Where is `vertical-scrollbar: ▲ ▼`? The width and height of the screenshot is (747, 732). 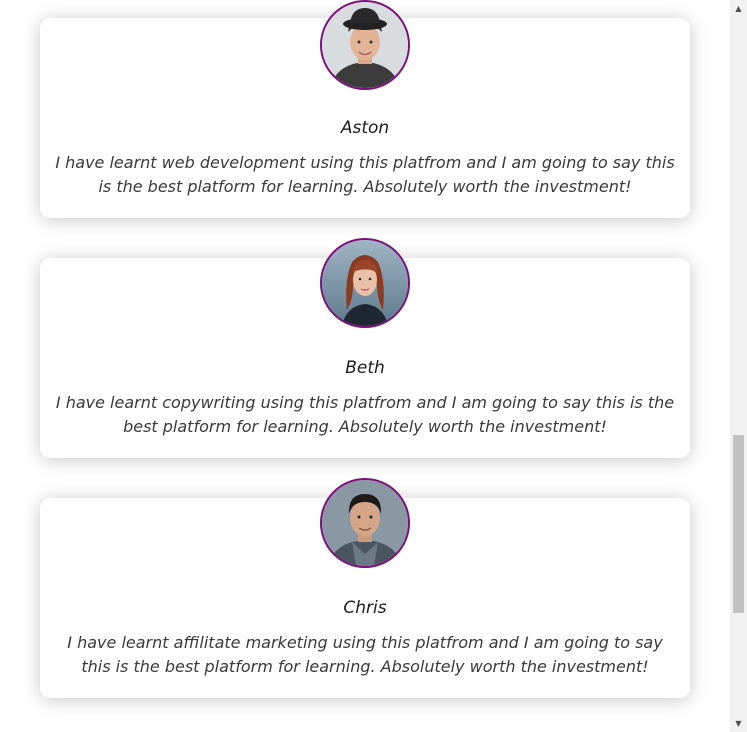 vertical-scrollbar: ▲ ▼ is located at coordinates (738, 366).